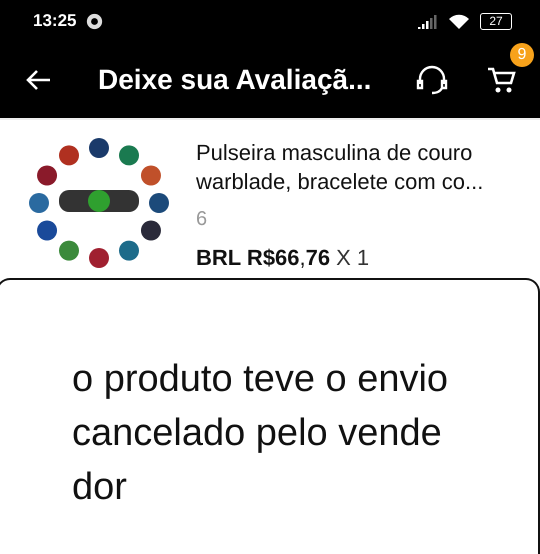 This screenshot has height=554, width=540. Describe the element at coordinates (54, 21) in the screenshot. I see `status-time: 13:25` at that location.